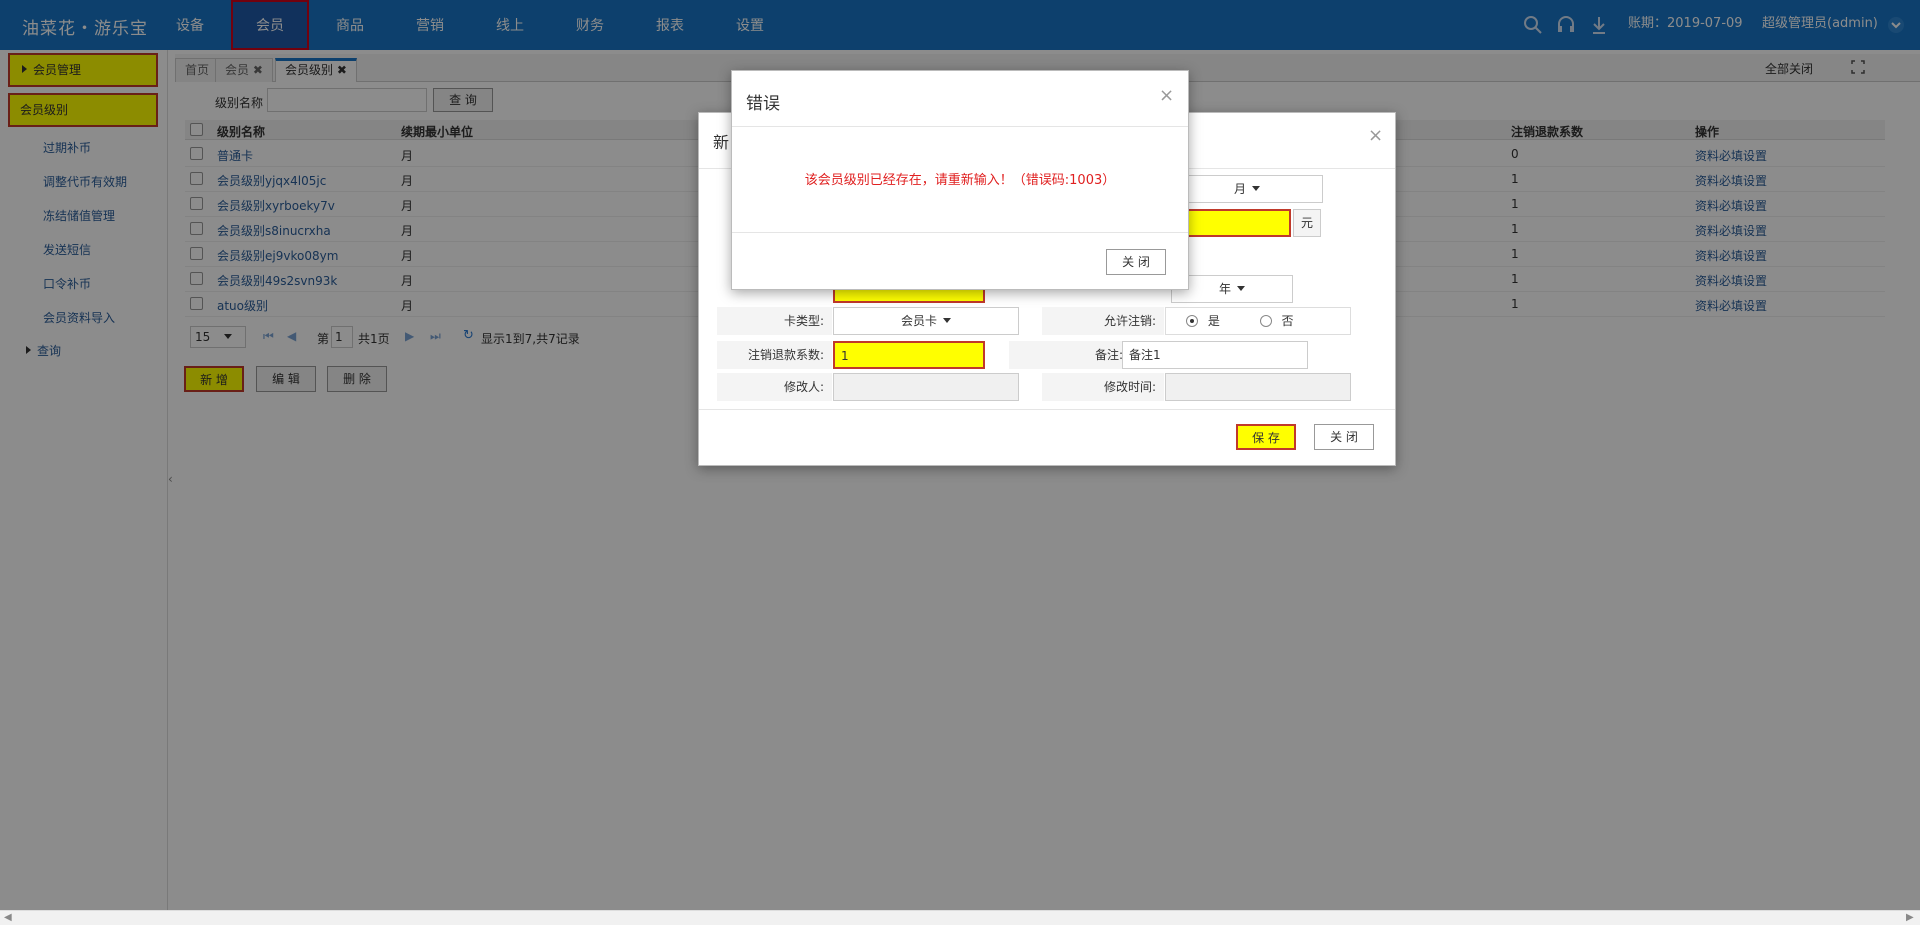  Describe the element at coordinates (763, 104) in the screenshot. I see `error-modal-title: 错误` at that location.